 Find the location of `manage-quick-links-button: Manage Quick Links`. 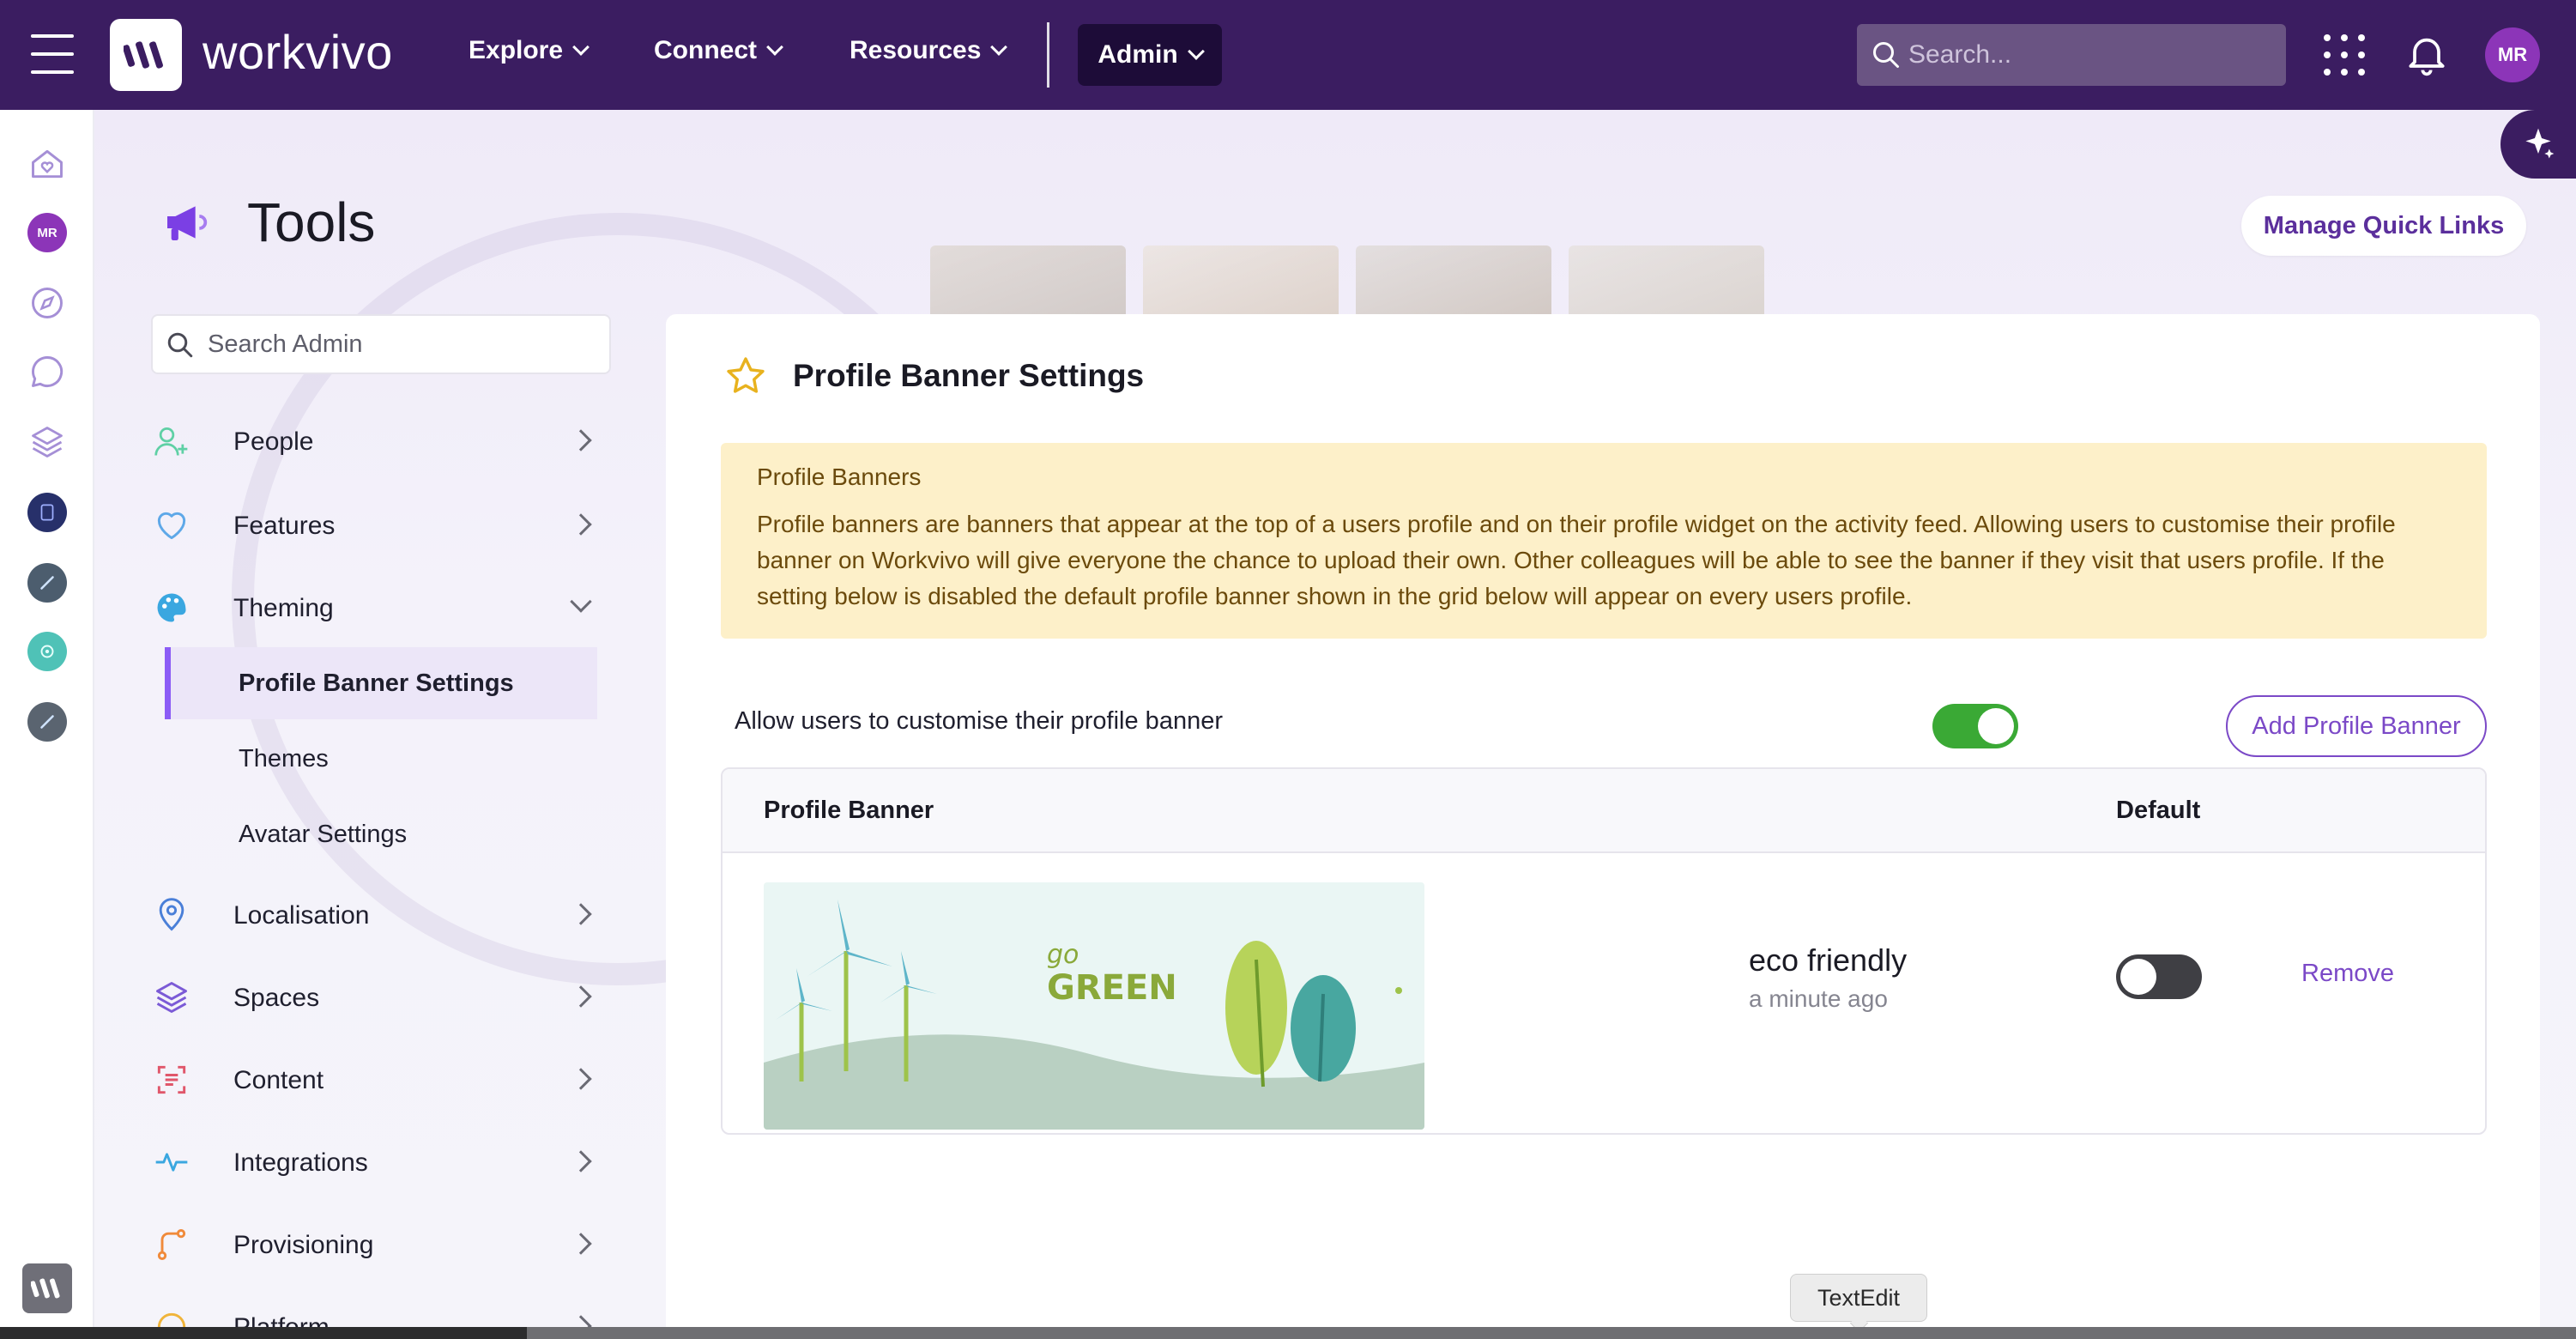

manage-quick-links-button: Manage Quick Links is located at coordinates (2383, 226).